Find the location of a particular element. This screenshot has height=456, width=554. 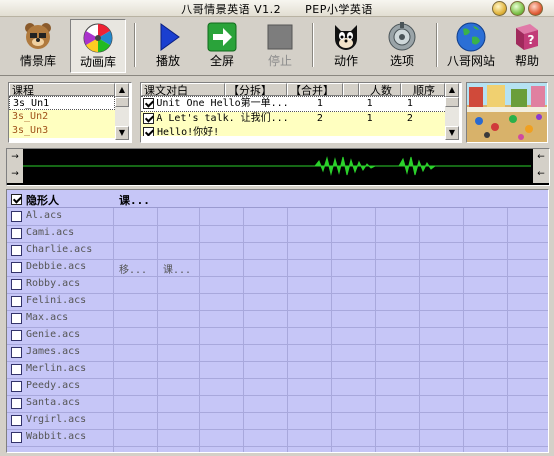

dialogue-row: Unit One Hello第一单... 1 1 1 is located at coordinates (293, 104).